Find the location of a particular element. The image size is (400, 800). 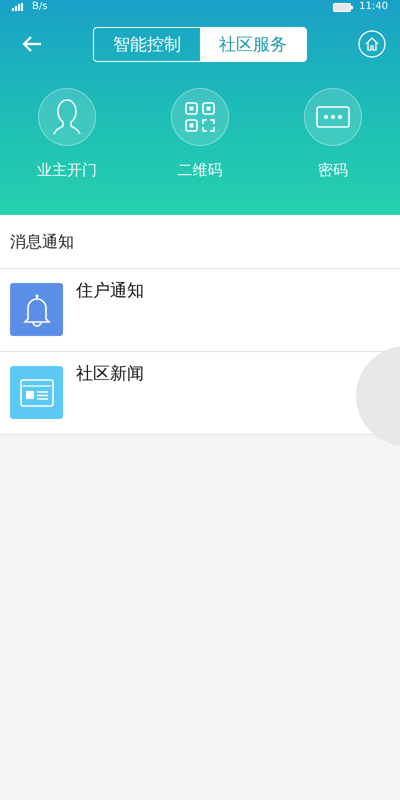

action-label: 二维码 is located at coordinates (200, 170).